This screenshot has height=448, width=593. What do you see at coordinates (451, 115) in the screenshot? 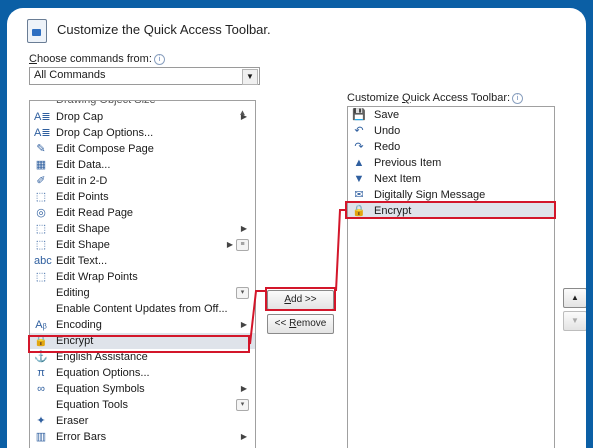
I see `list-item: 💾 Save` at bounding box center [451, 115].